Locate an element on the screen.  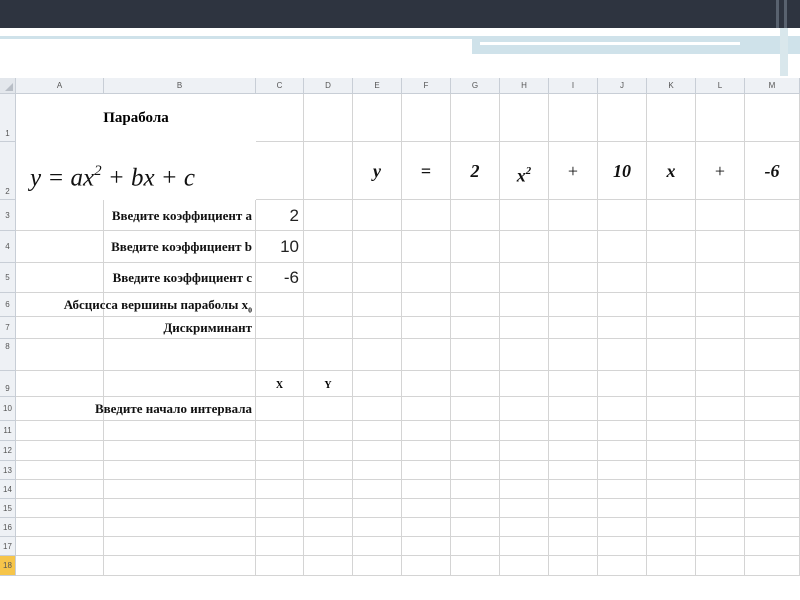
col-header-d: D is located at coordinates (328, 86).